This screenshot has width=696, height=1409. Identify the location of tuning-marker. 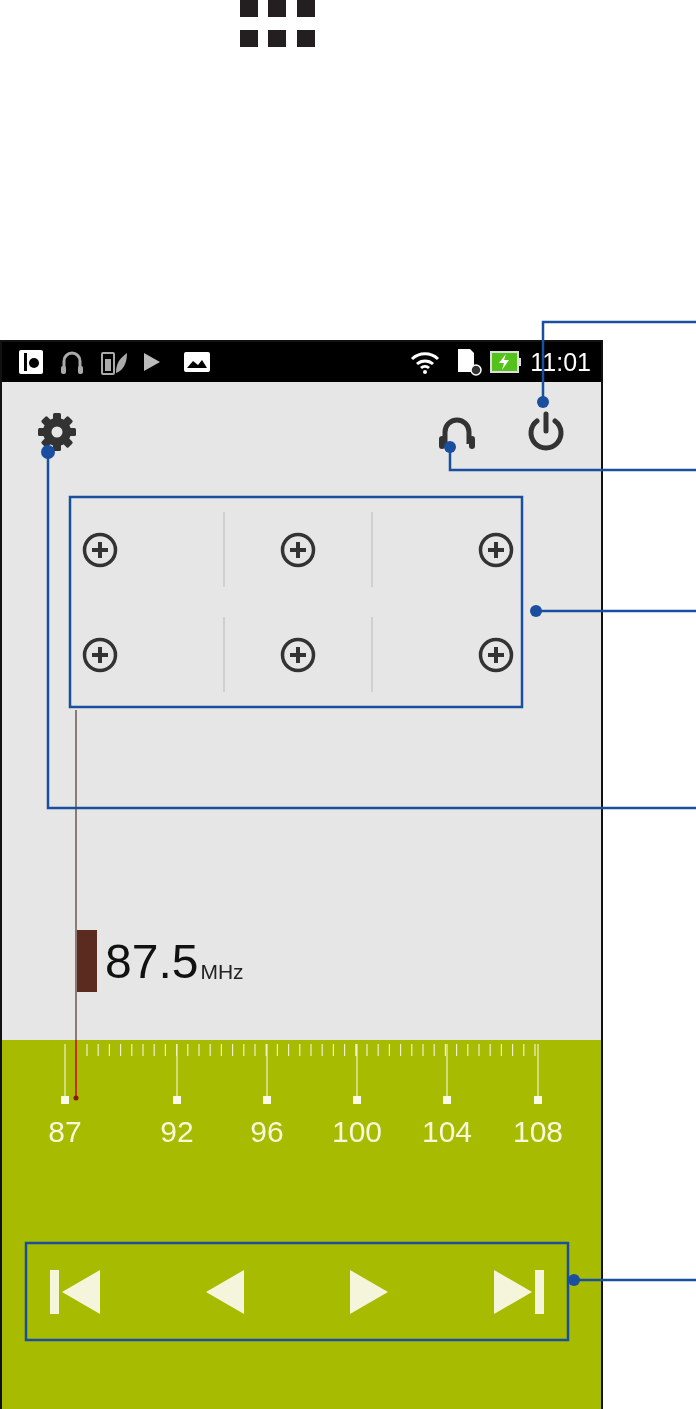
(86, 961).